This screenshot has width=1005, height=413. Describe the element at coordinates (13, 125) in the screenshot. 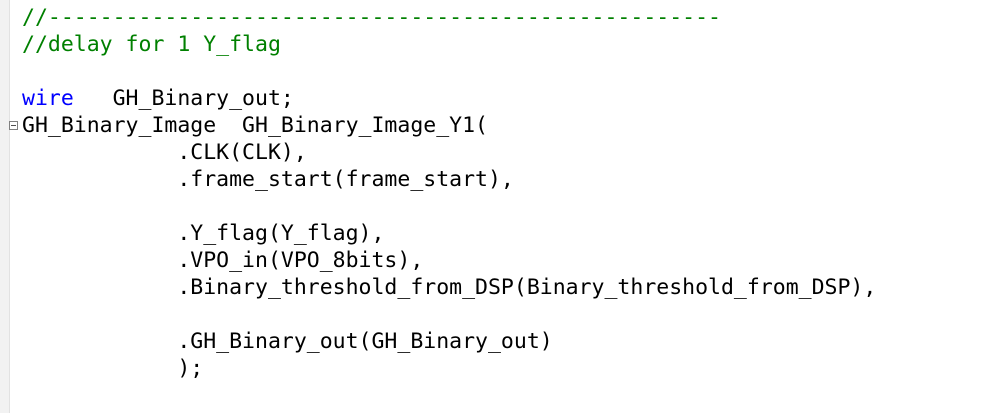

I see `collapse-fold-icon` at that location.